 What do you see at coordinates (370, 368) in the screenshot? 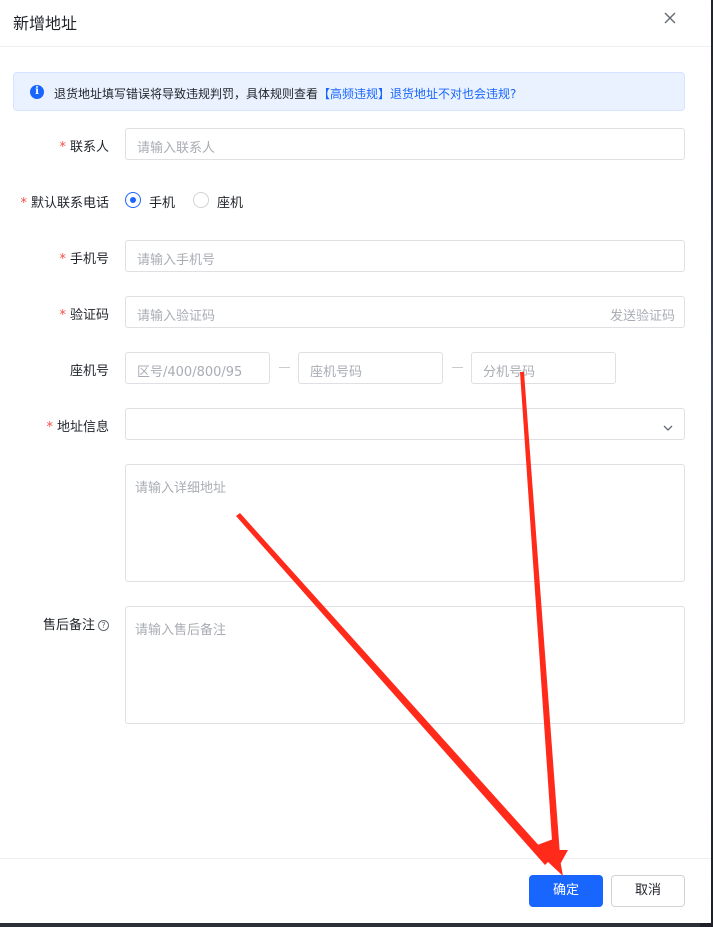
I see `landline-number-input: 座机号码` at bounding box center [370, 368].